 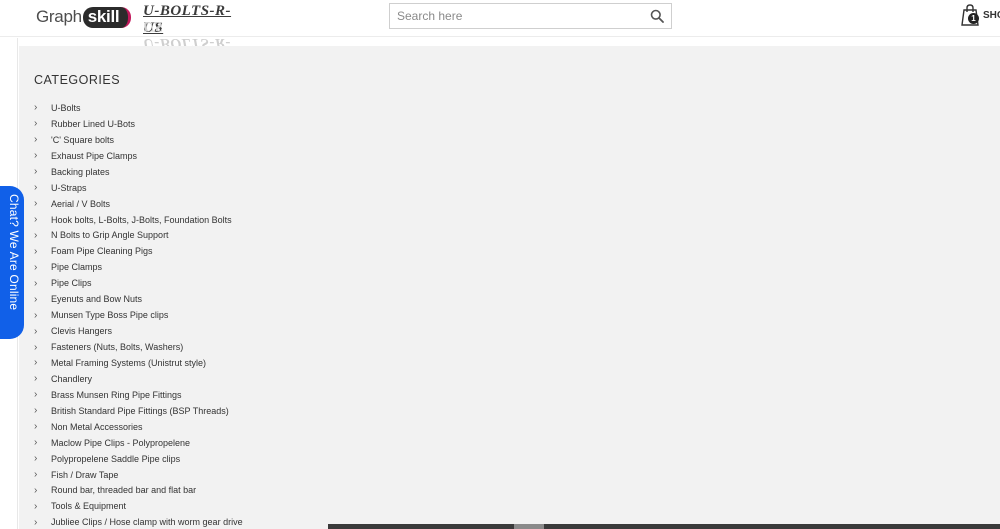 What do you see at coordinates (138, 267) in the screenshot?
I see `category-item: › Pipe Clamps` at bounding box center [138, 267].